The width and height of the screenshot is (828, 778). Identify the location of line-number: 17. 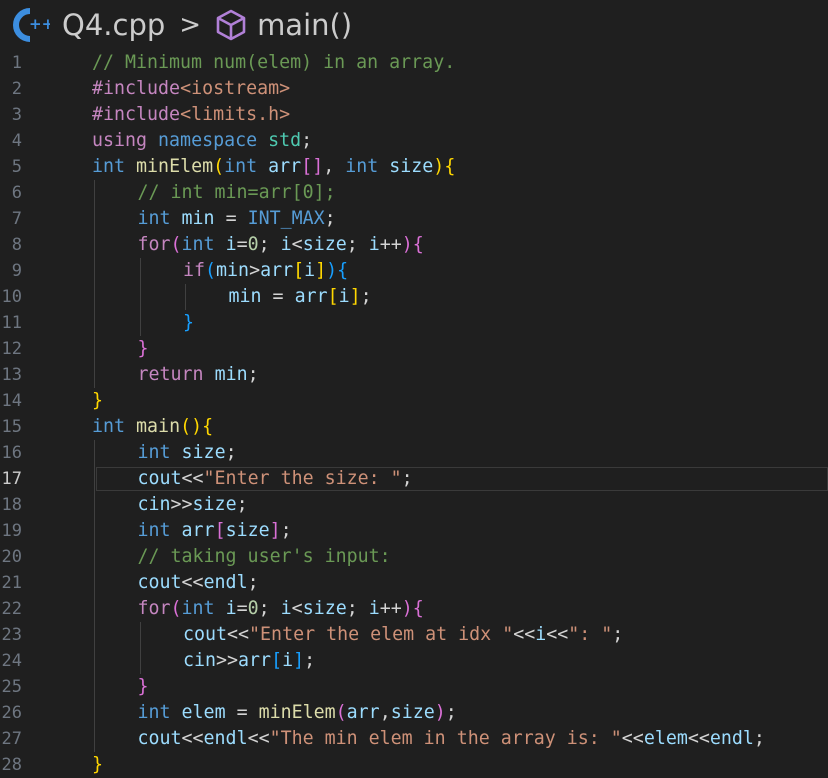
(11, 479).